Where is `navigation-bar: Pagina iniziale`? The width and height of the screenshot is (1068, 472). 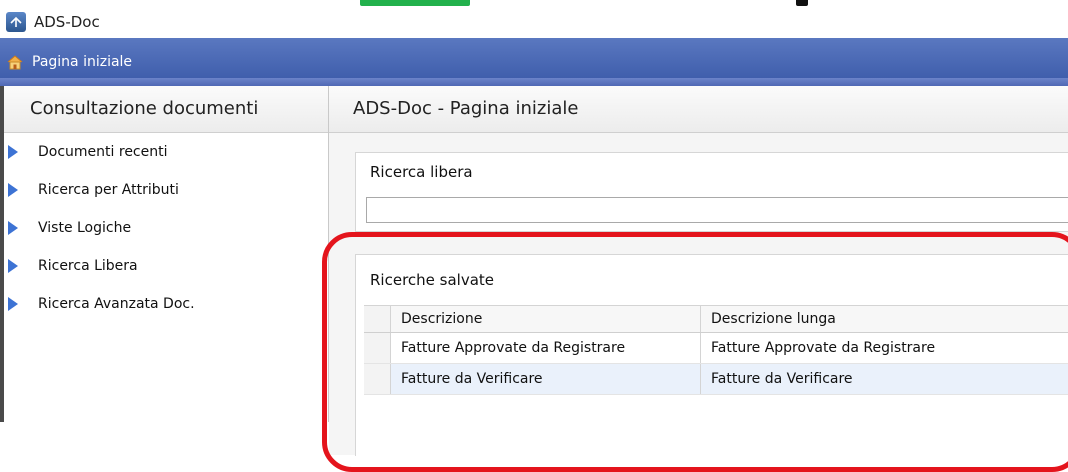 navigation-bar: Pagina iniziale is located at coordinates (534, 62).